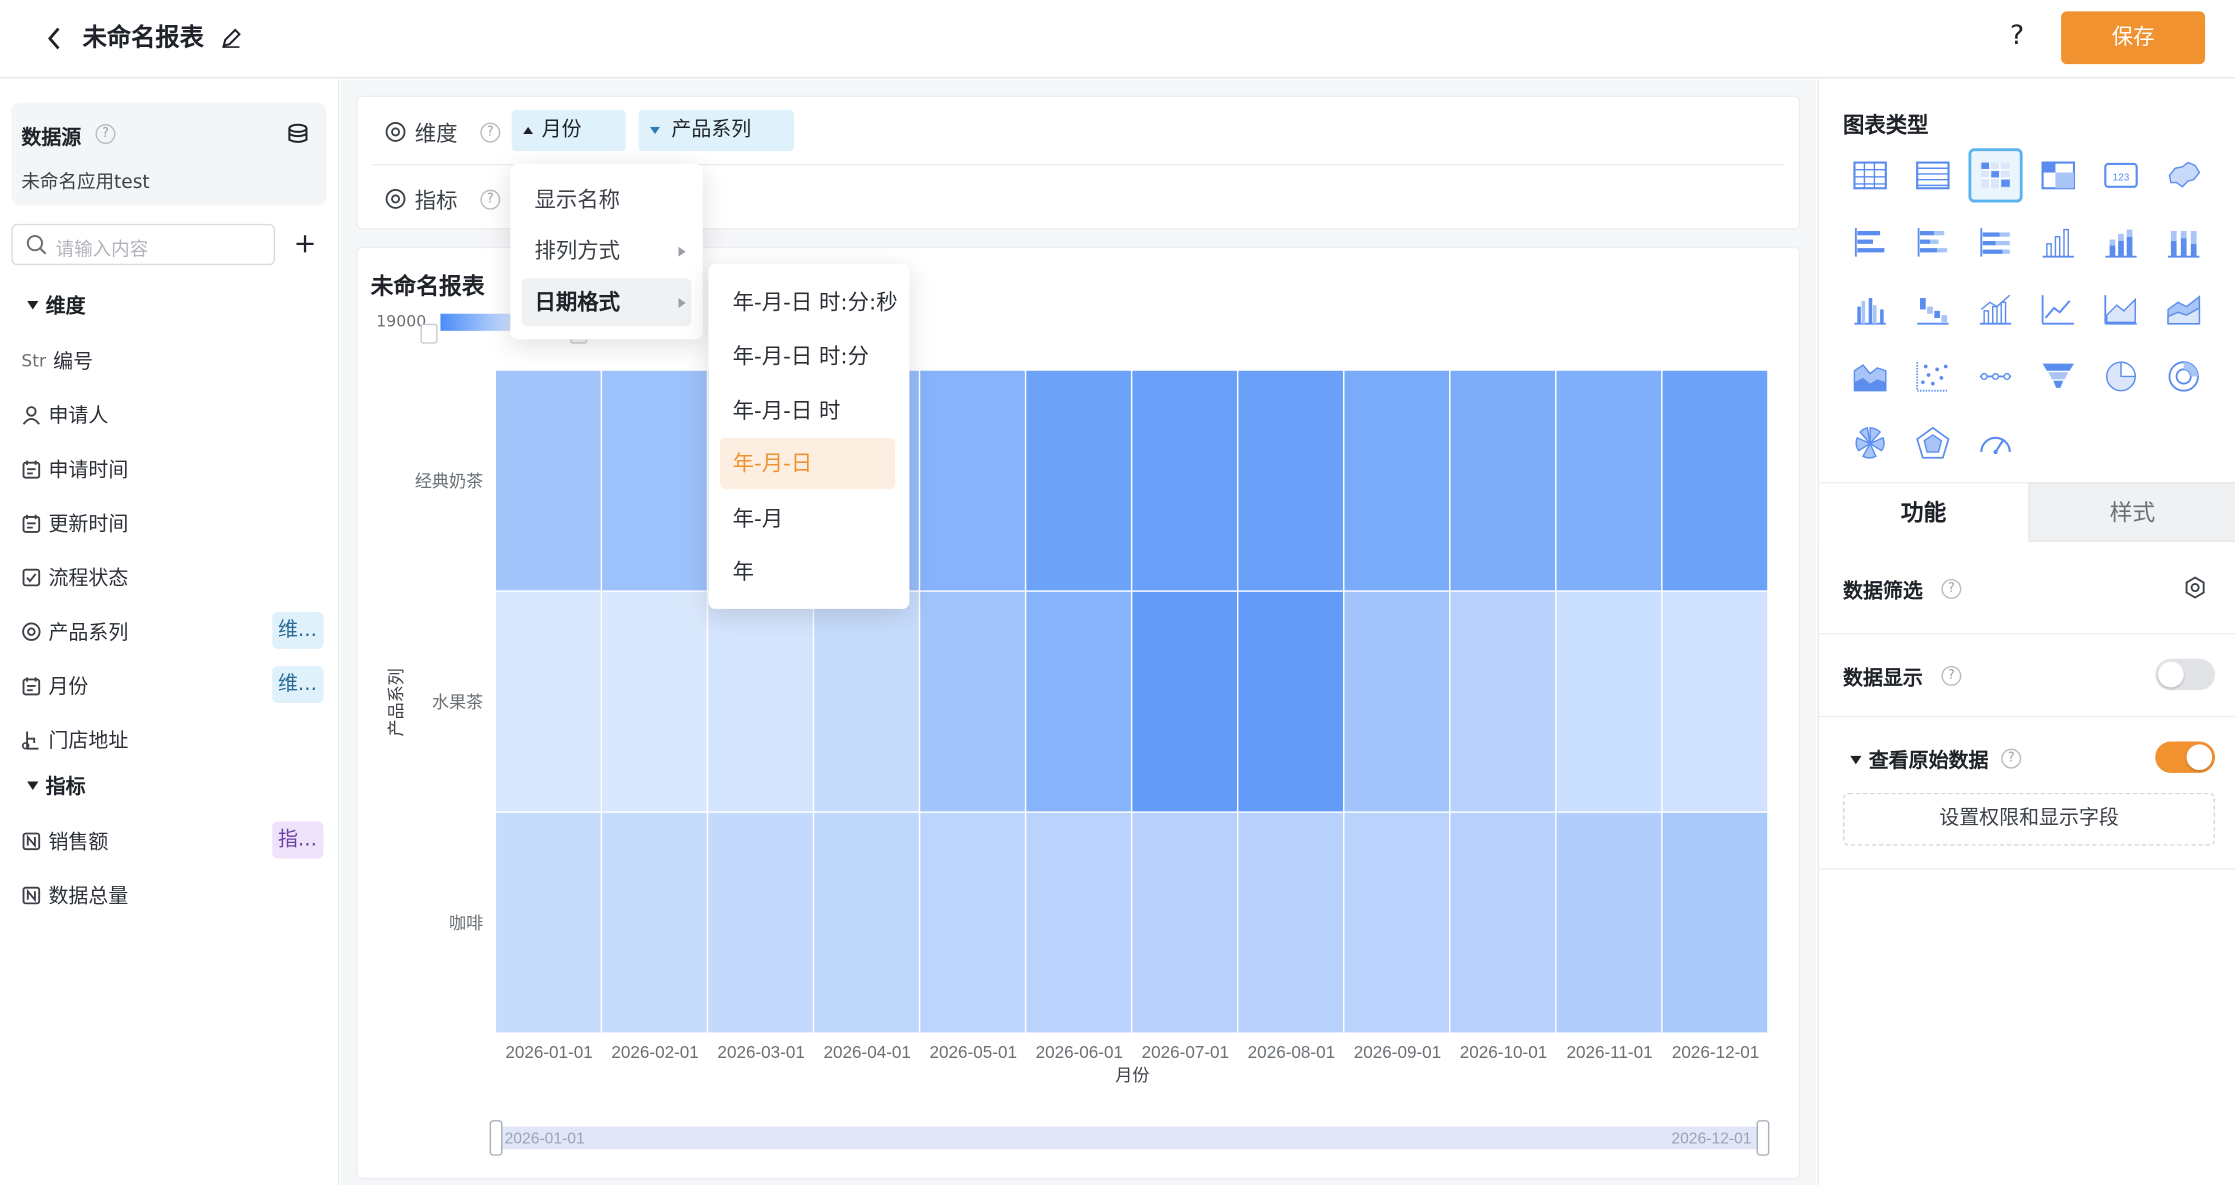  What do you see at coordinates (809, 519) in the screenshot?
I see `date-format-option: 年-月` at bounding box center [809, 519].